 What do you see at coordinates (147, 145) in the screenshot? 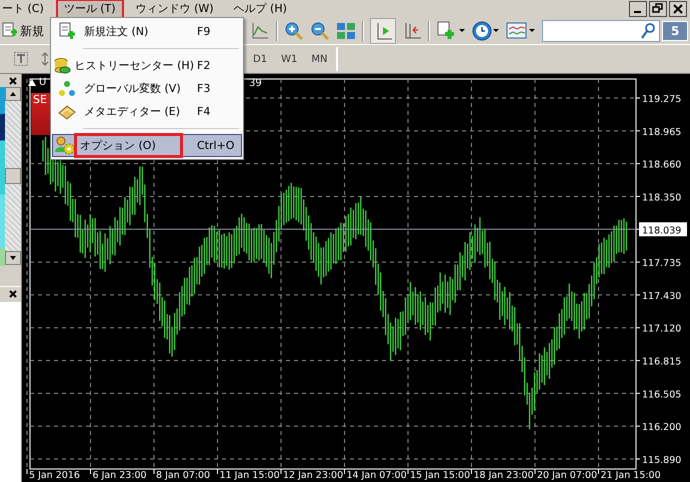
I see `menu-item: オプション (O) Ctrl+O` at bounding box center [147, 145].